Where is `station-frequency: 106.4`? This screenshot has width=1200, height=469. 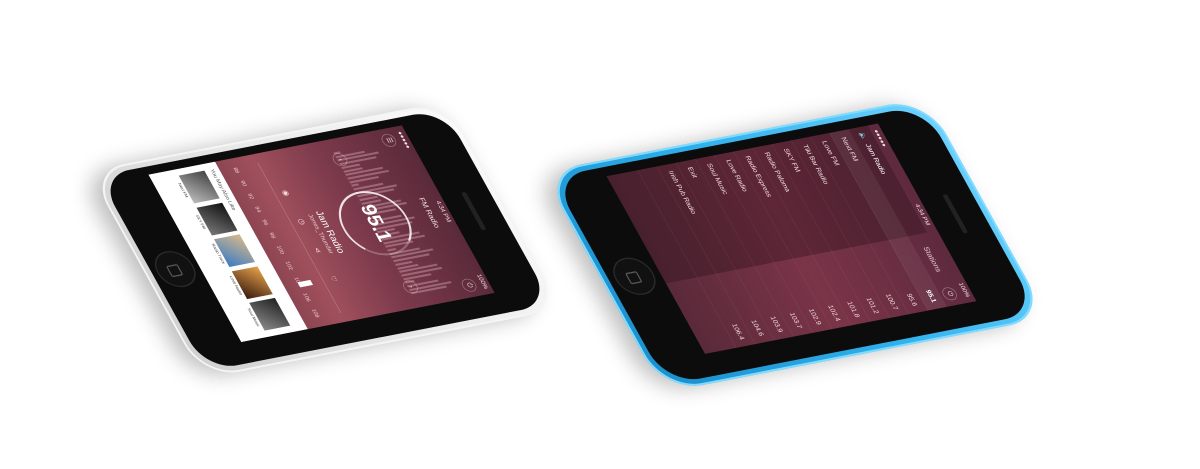
station-frequency: 106.4 is located at coordinates (737, 332).